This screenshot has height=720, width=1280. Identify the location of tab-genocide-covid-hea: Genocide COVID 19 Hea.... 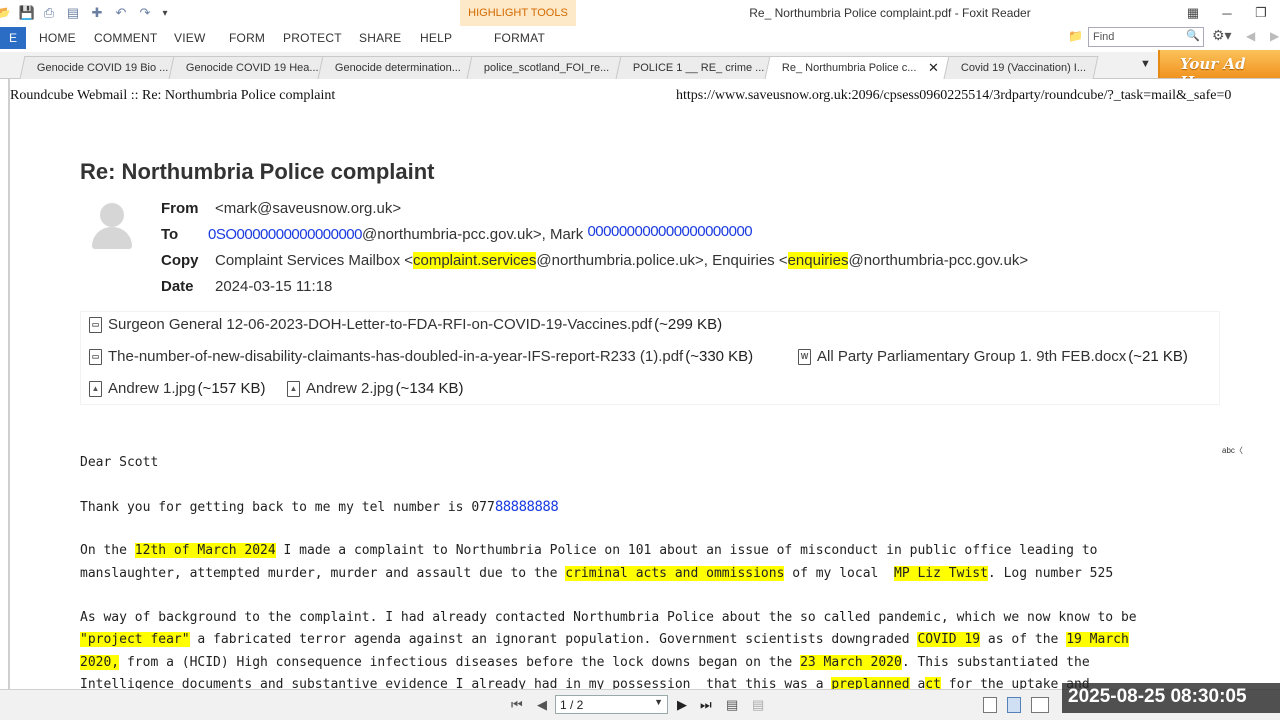
(246, 67).